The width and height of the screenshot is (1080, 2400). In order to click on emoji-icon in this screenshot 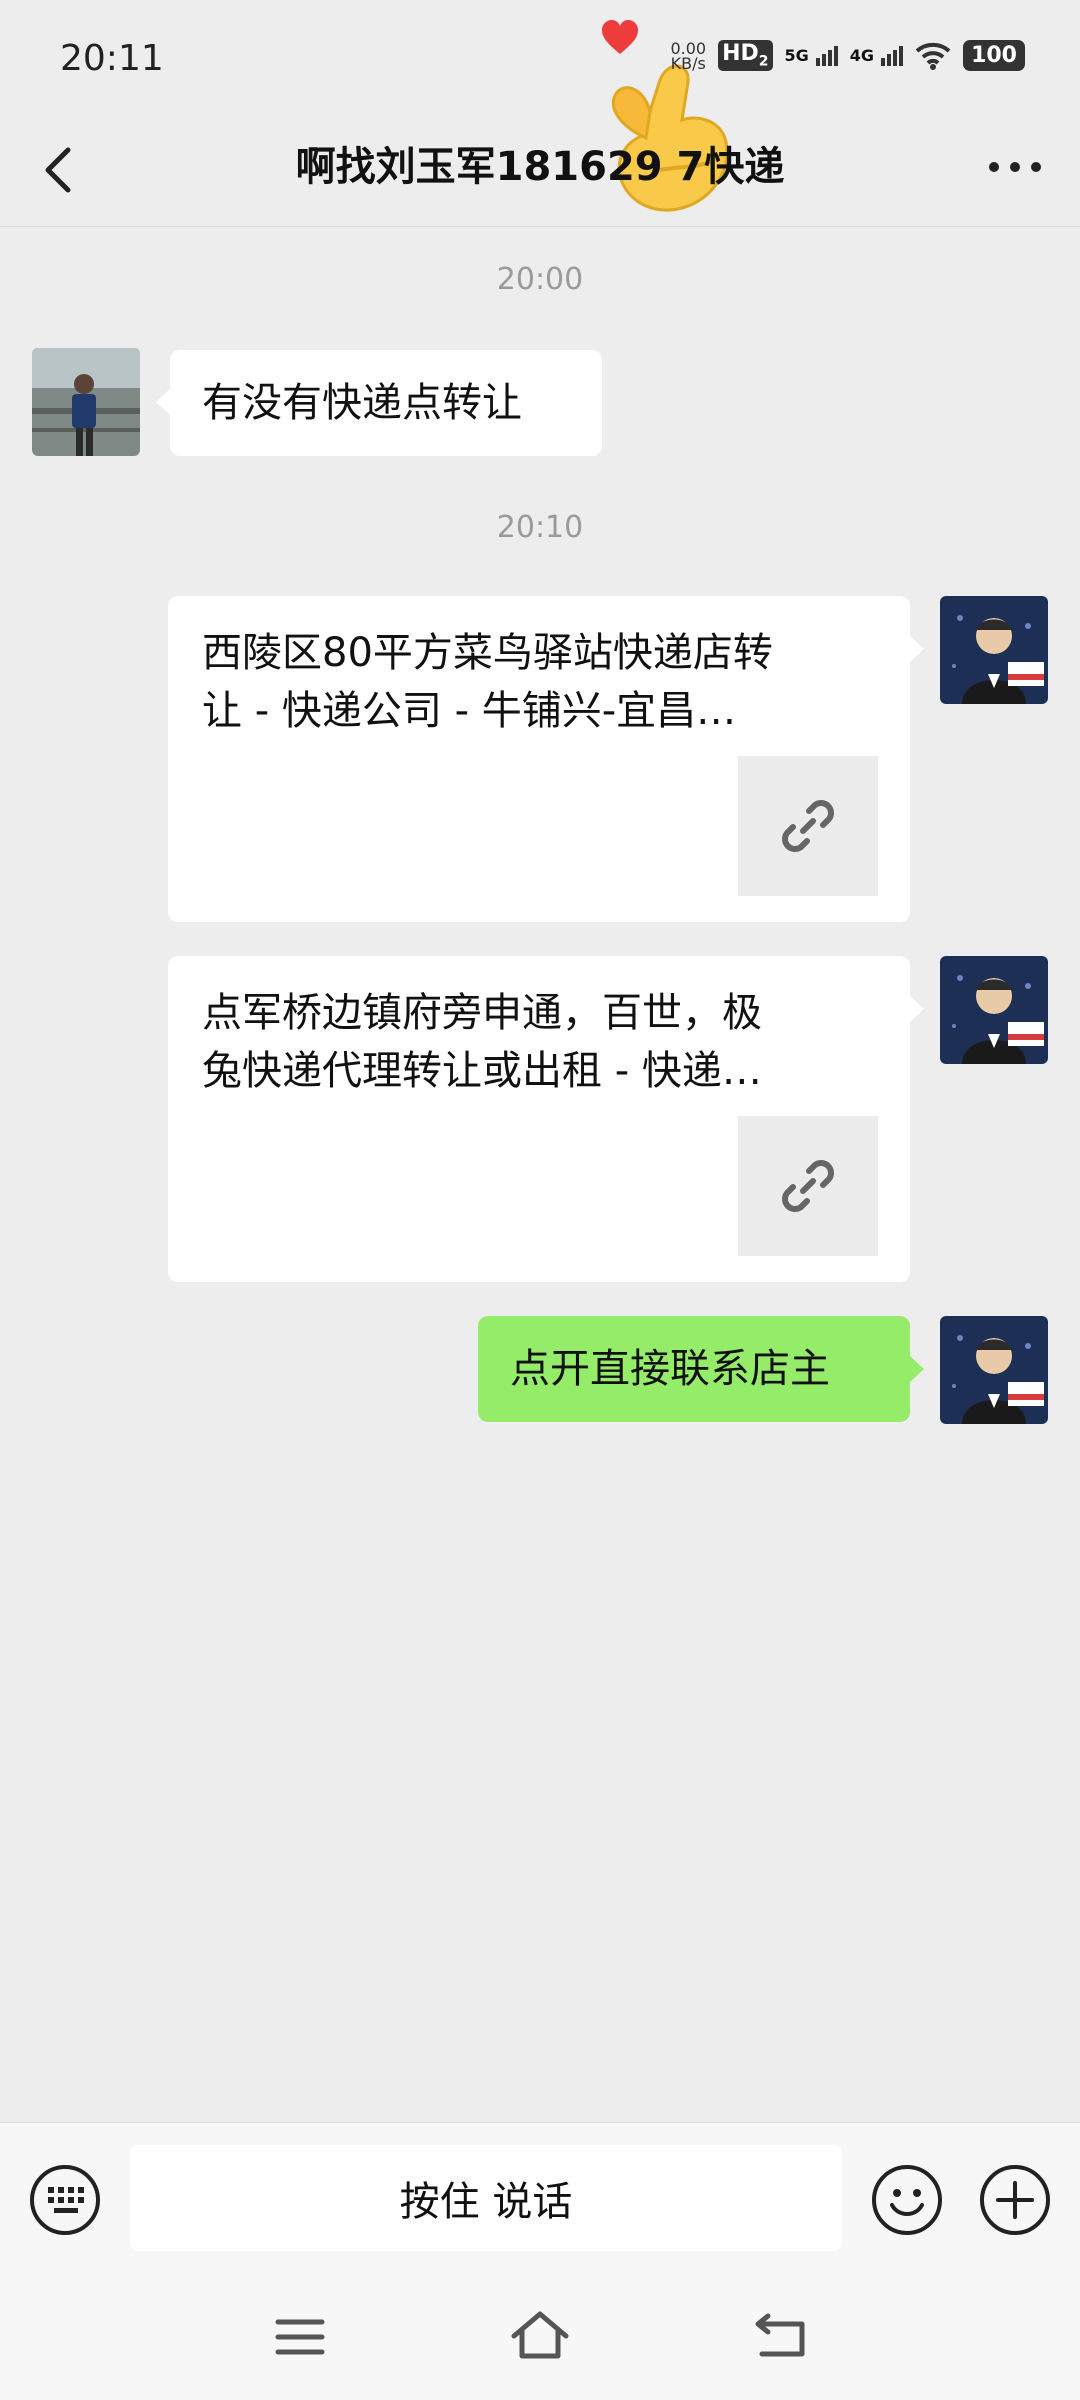, I will do `click(907, 2200)`.